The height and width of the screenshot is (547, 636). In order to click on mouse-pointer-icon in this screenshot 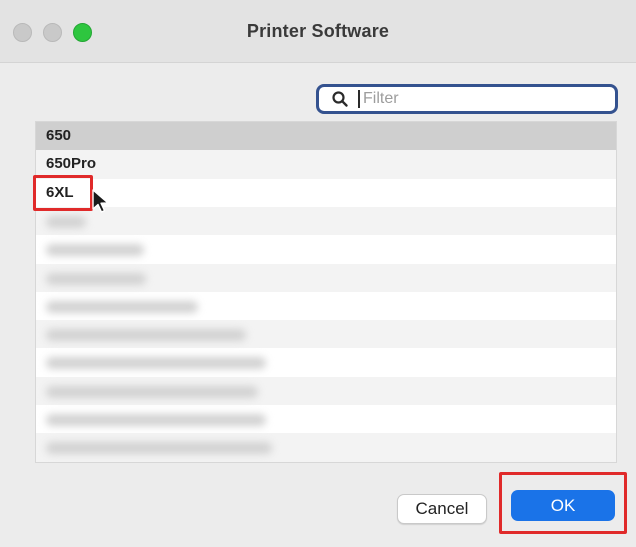, I will do `click(100, 201)`.